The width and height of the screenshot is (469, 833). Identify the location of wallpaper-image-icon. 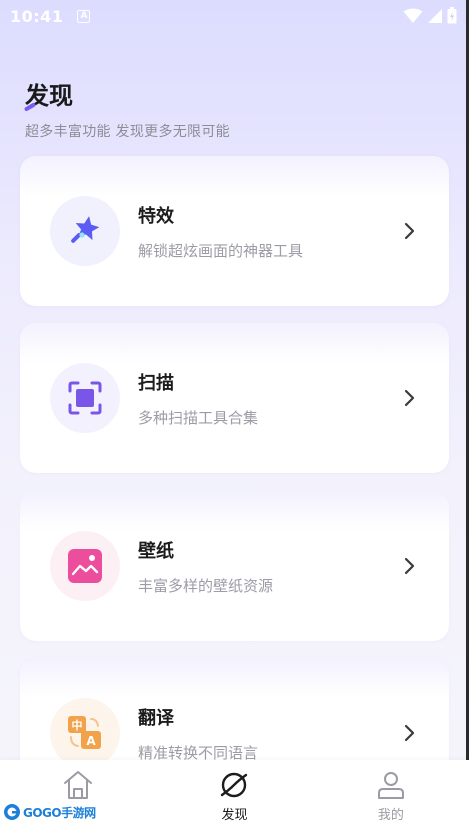
(85, 566).